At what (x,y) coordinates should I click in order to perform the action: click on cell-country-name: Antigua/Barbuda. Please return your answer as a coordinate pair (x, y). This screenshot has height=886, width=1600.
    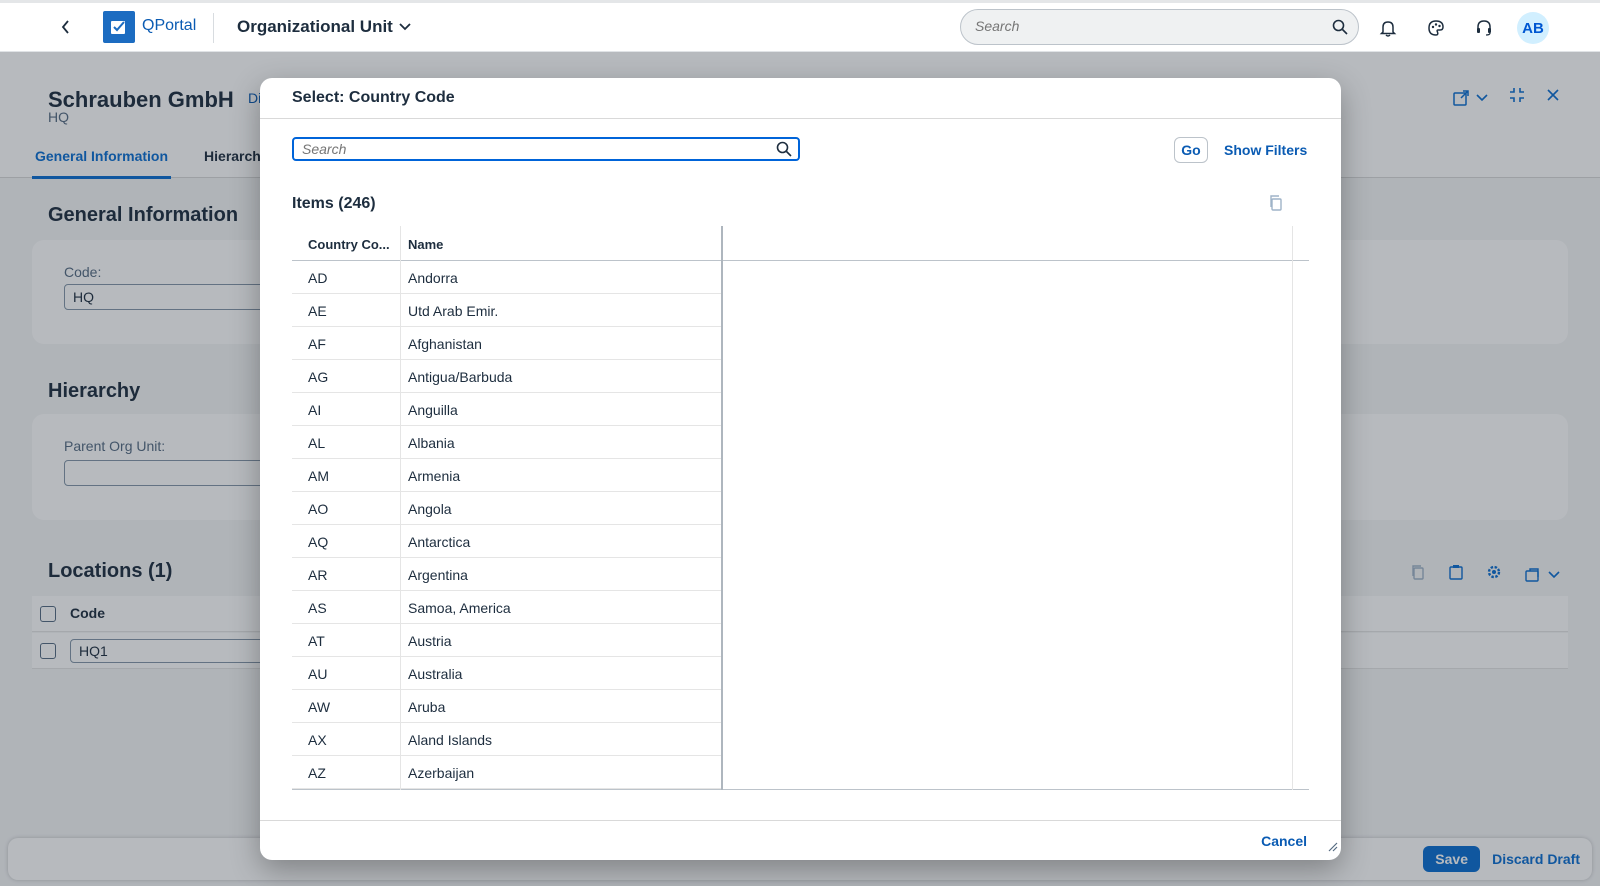
    Looking at the image, I should click on (460, 377).